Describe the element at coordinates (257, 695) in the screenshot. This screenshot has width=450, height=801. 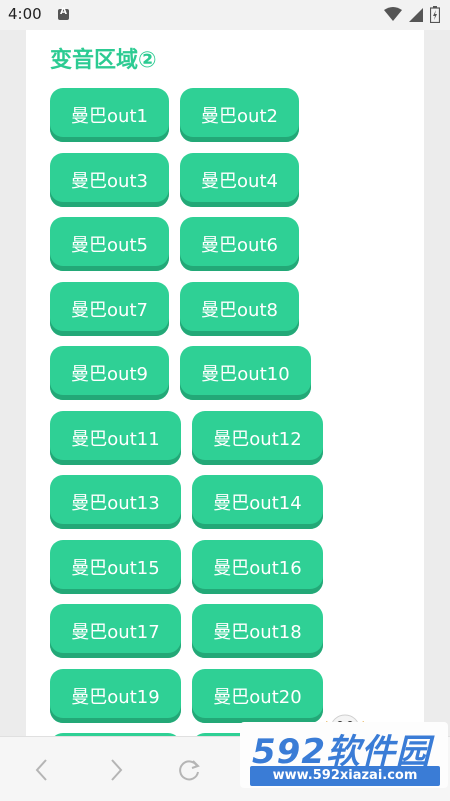
I see `sound-button-out20: 曼巴out20` at that location.